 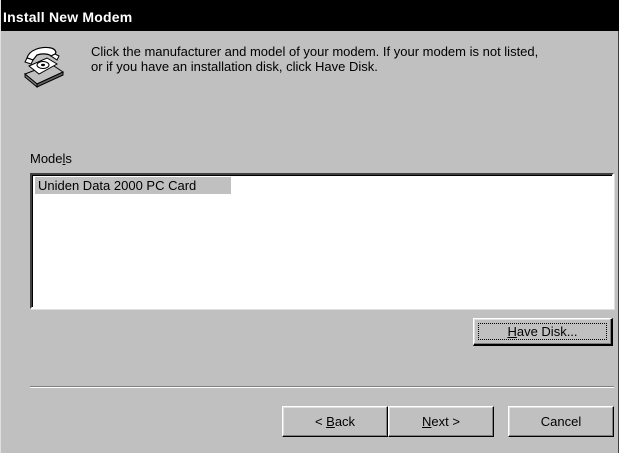 I want to click on telephone-modem-icon, so click(x=43, y=66).